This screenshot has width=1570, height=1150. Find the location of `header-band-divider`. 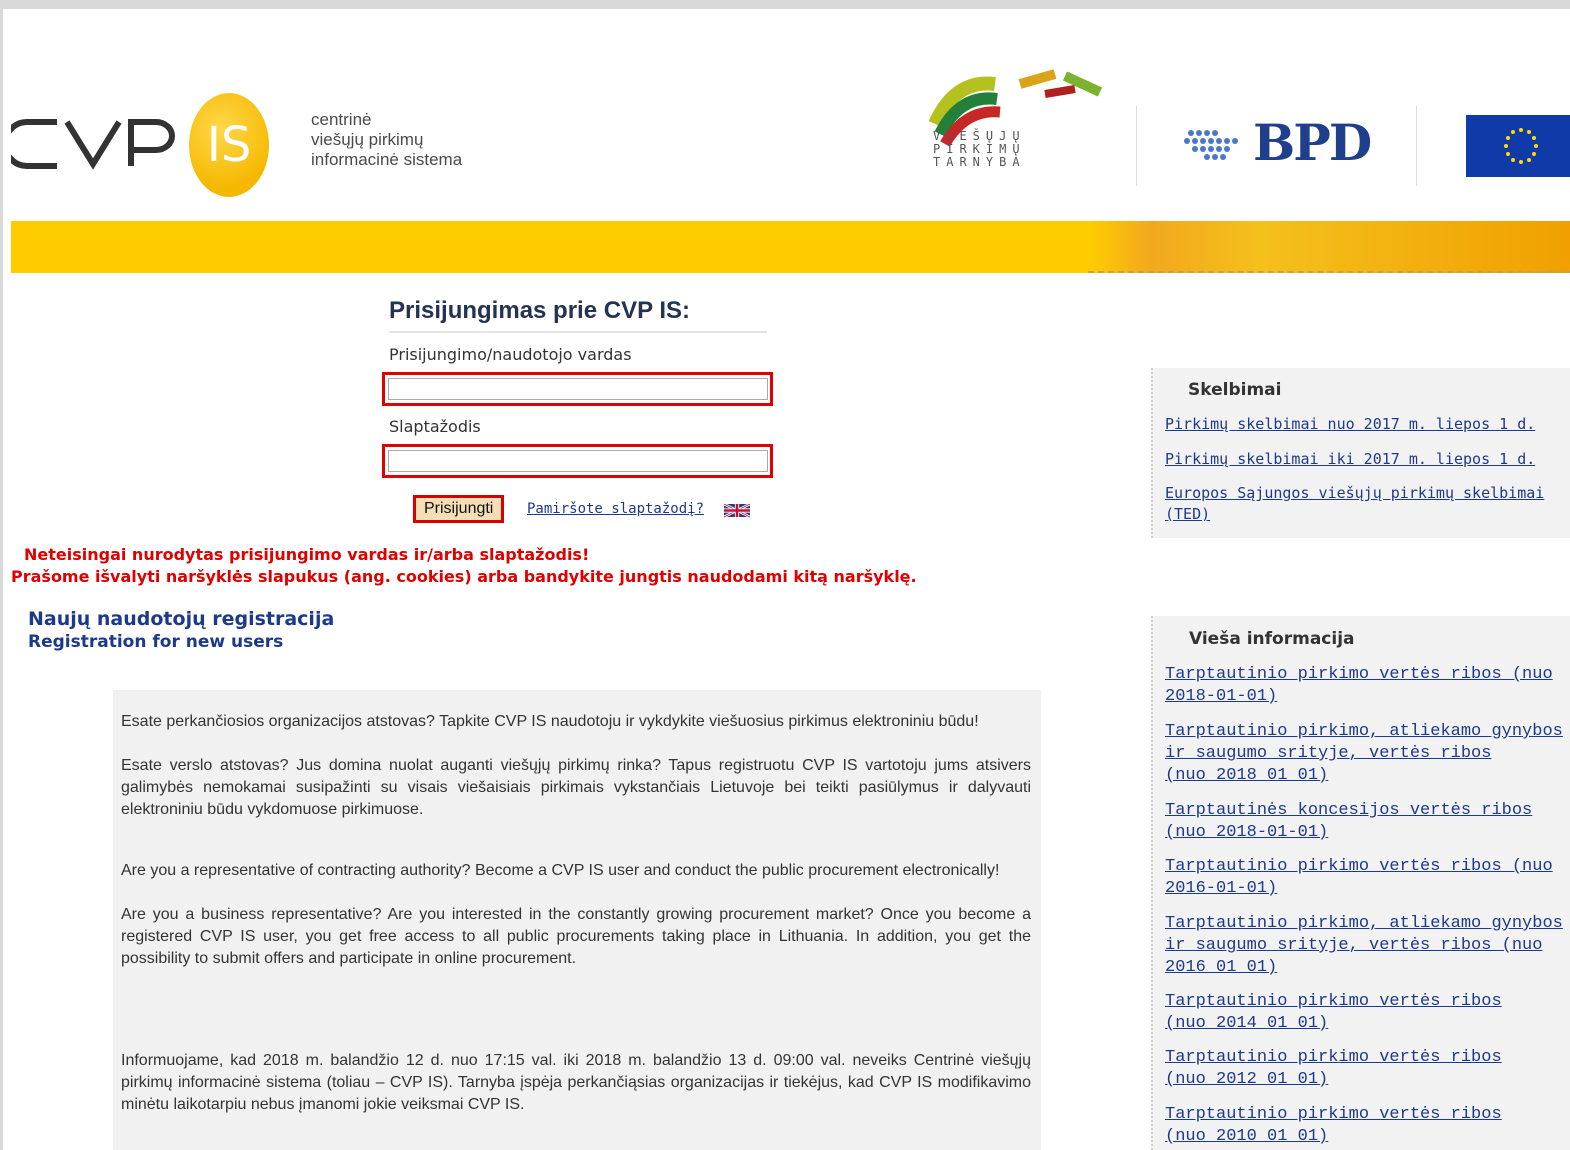

header-band-divider is located at coordinates (1329, 272).